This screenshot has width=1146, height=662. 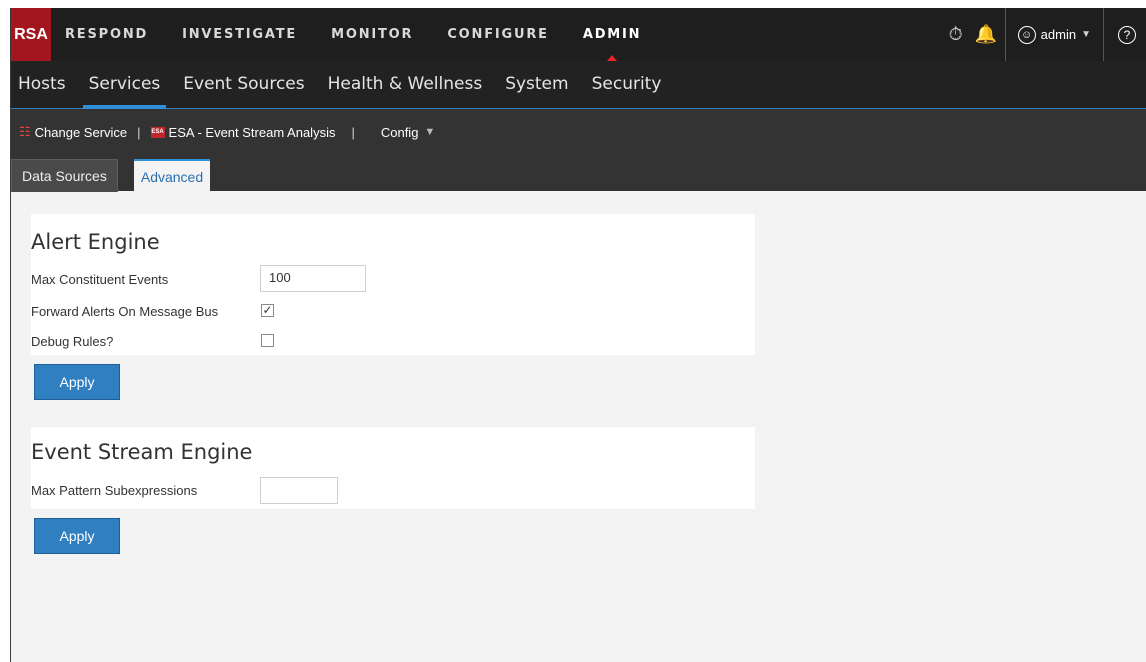 I want to click on event-stream-apply-button: Apply, so click(x=77, y=536).